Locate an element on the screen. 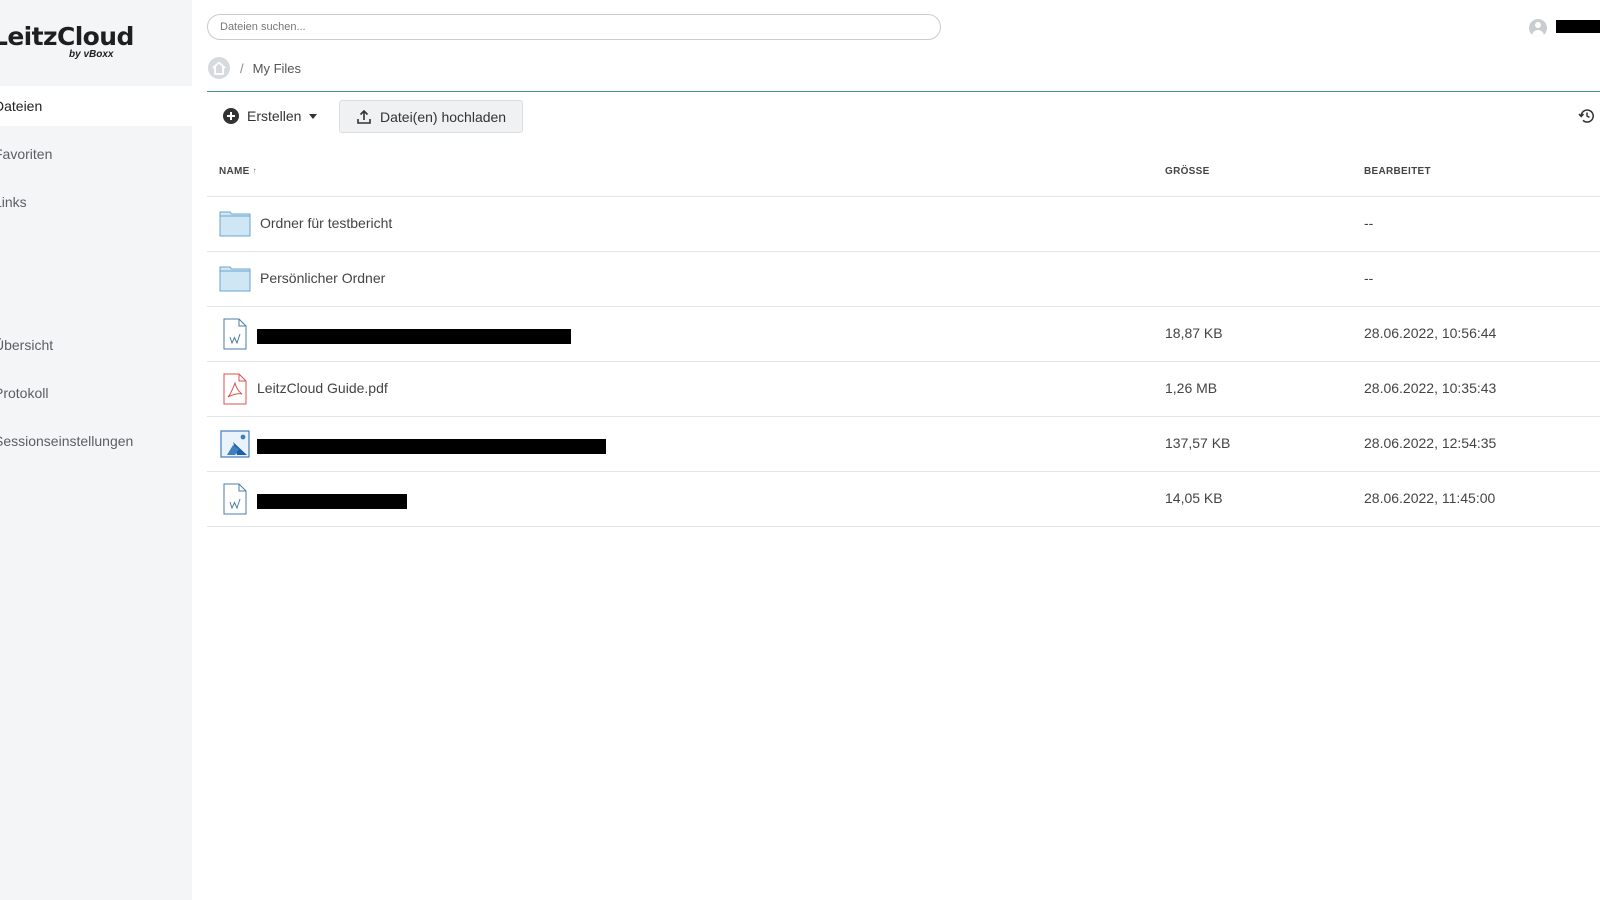 The width and height of the screenshot is (1600, 900). user-avatar-icon is located at coordinates (1538, 28).